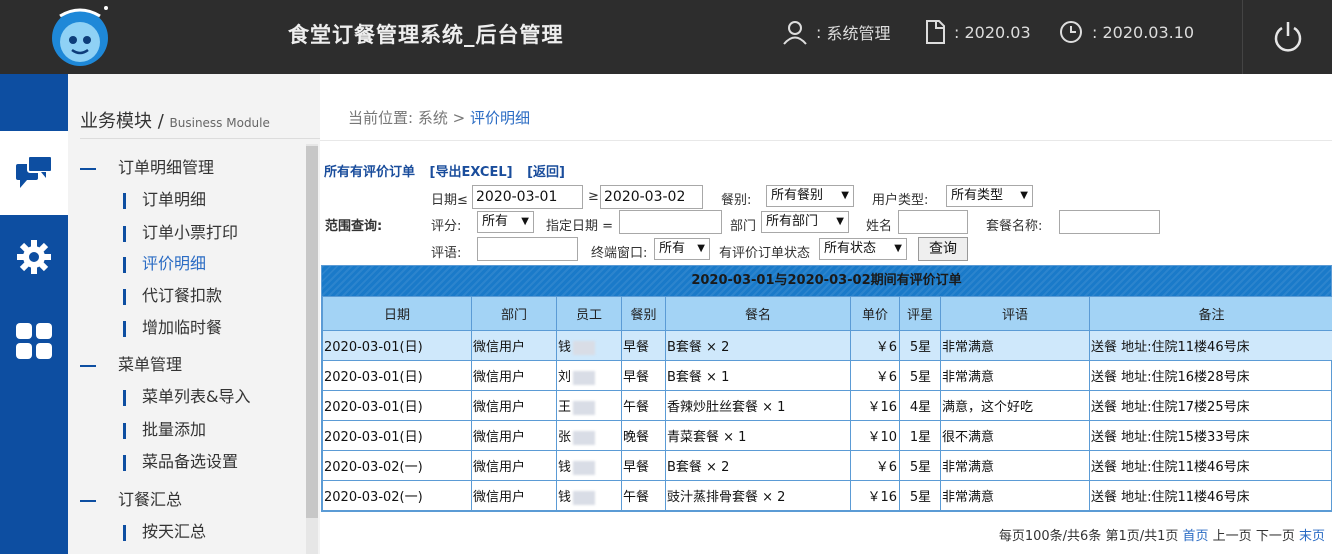 The height and width of the screenshot is (554, 1332). I want to click on dept-select: 所有部门 ▼, so click(805, 222).